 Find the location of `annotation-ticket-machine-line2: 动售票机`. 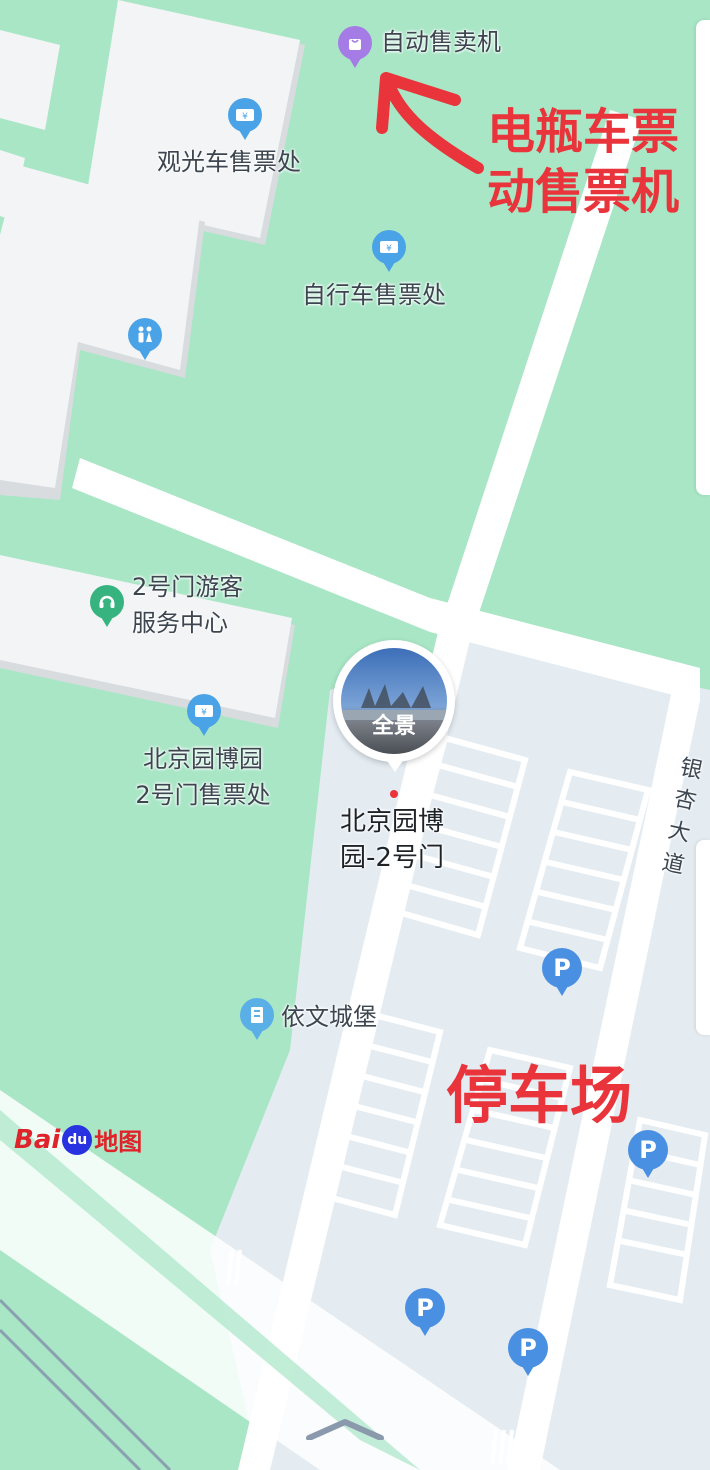

annotation-ticket-machine-line2: 动售票机 is located at coordinates (583, 192).